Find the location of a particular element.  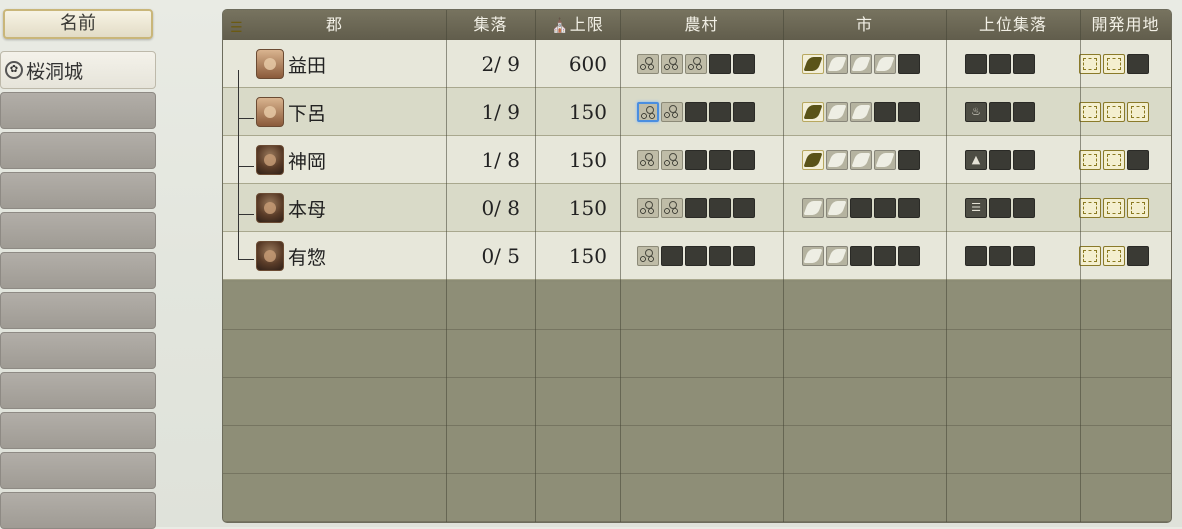

table-row: 神岡 1/ 8 150 ▲ is located at coordinates (697, 160).